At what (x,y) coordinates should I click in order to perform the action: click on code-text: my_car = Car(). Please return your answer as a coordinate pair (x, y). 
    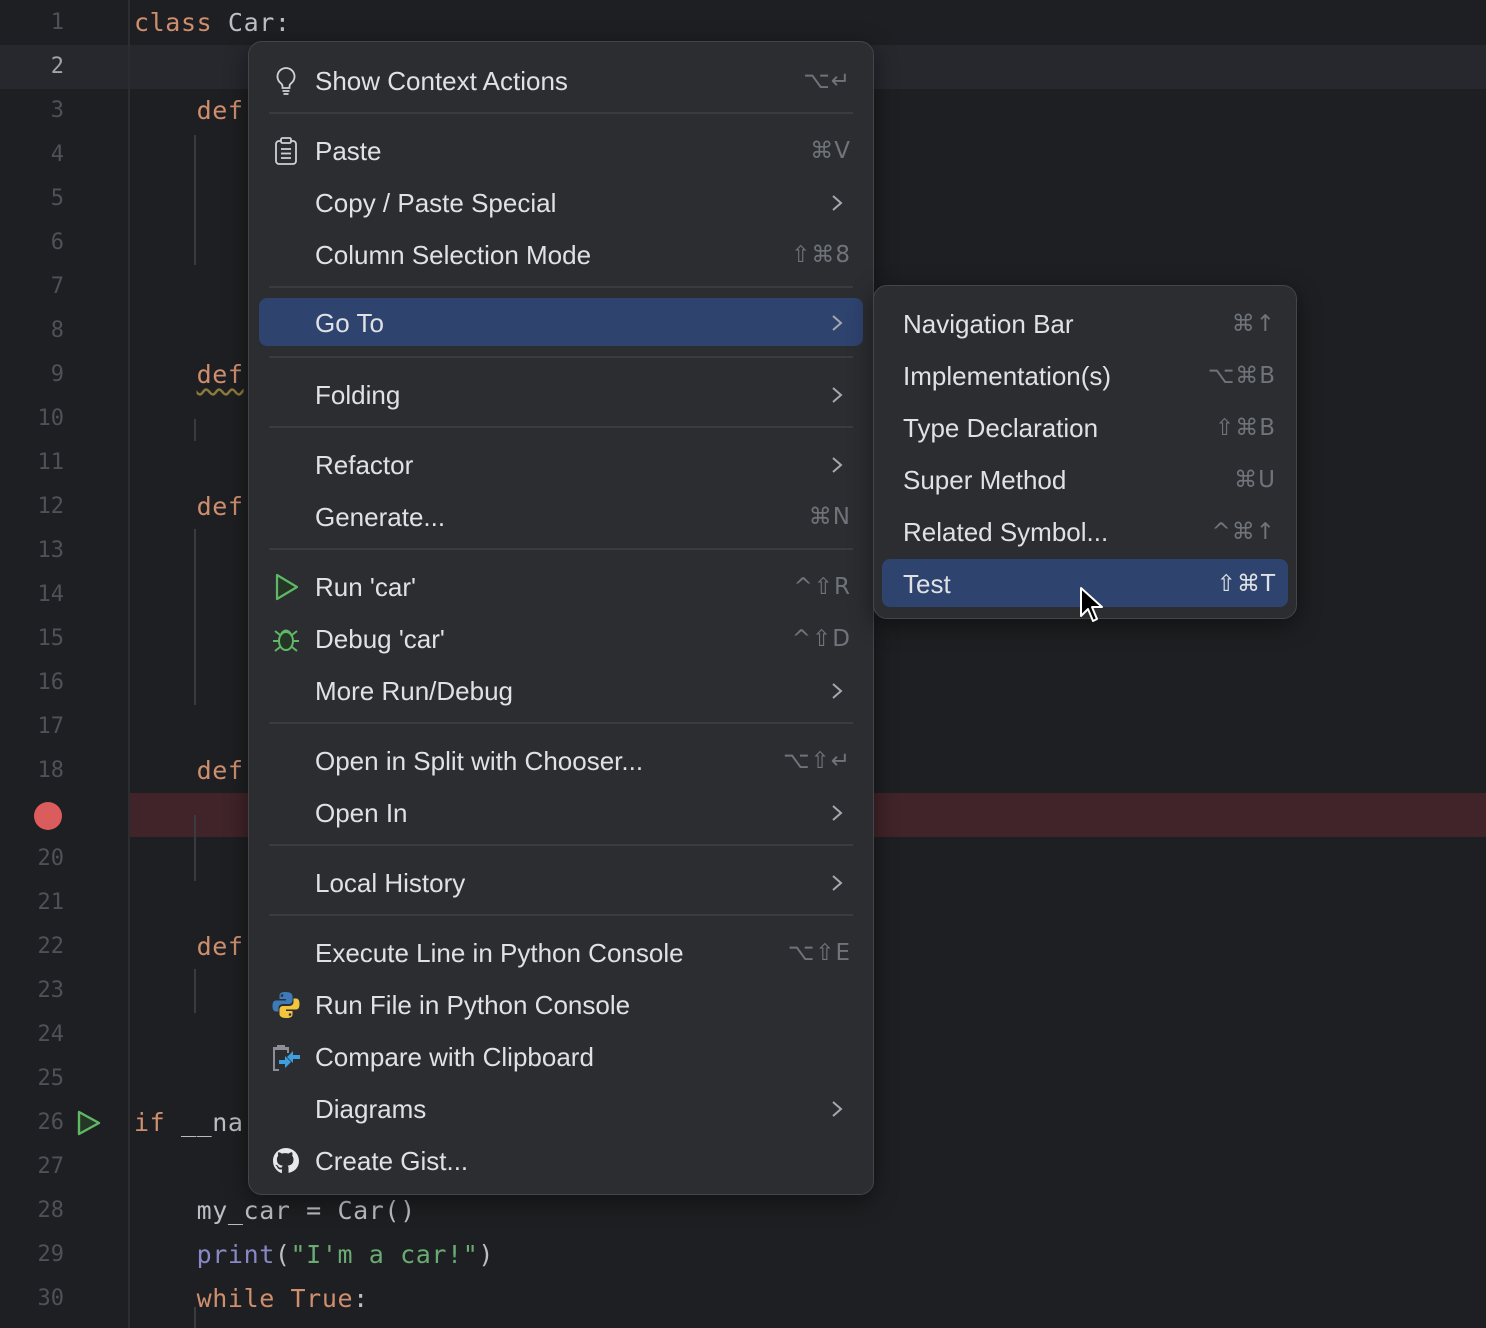
    Looking at the image, I should click on (275, 1211).